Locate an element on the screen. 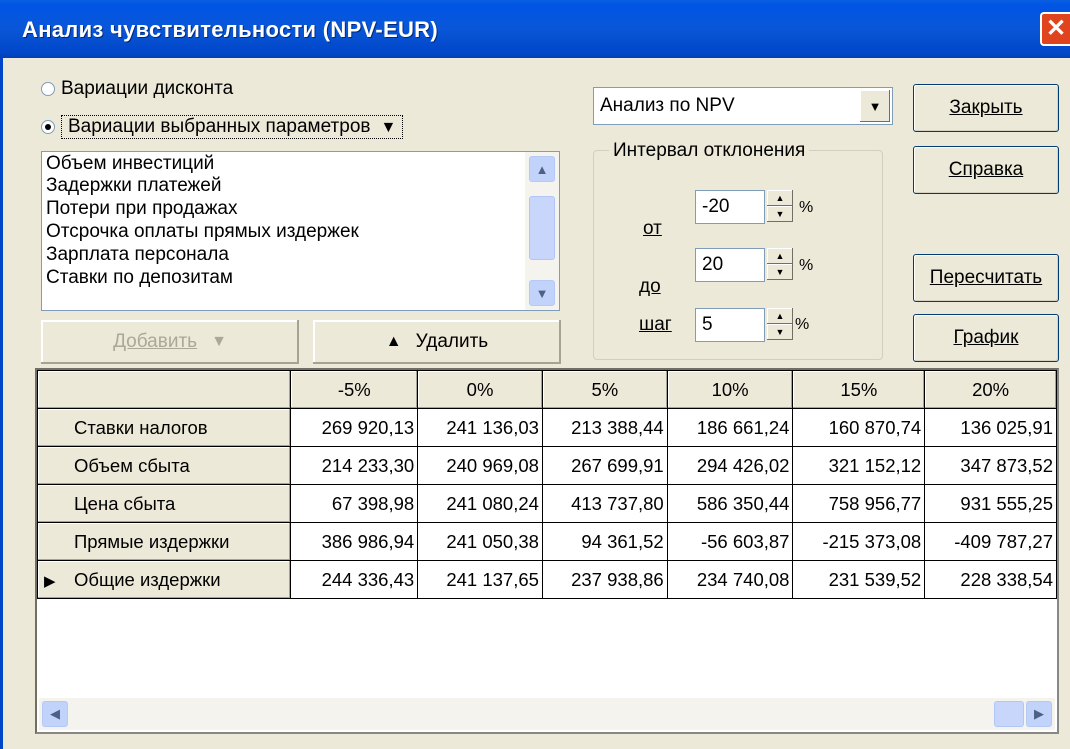 The width and height of the screenshot is (1070, 749). table-cell: 931 555,25 is located at coordinates (990, 503).